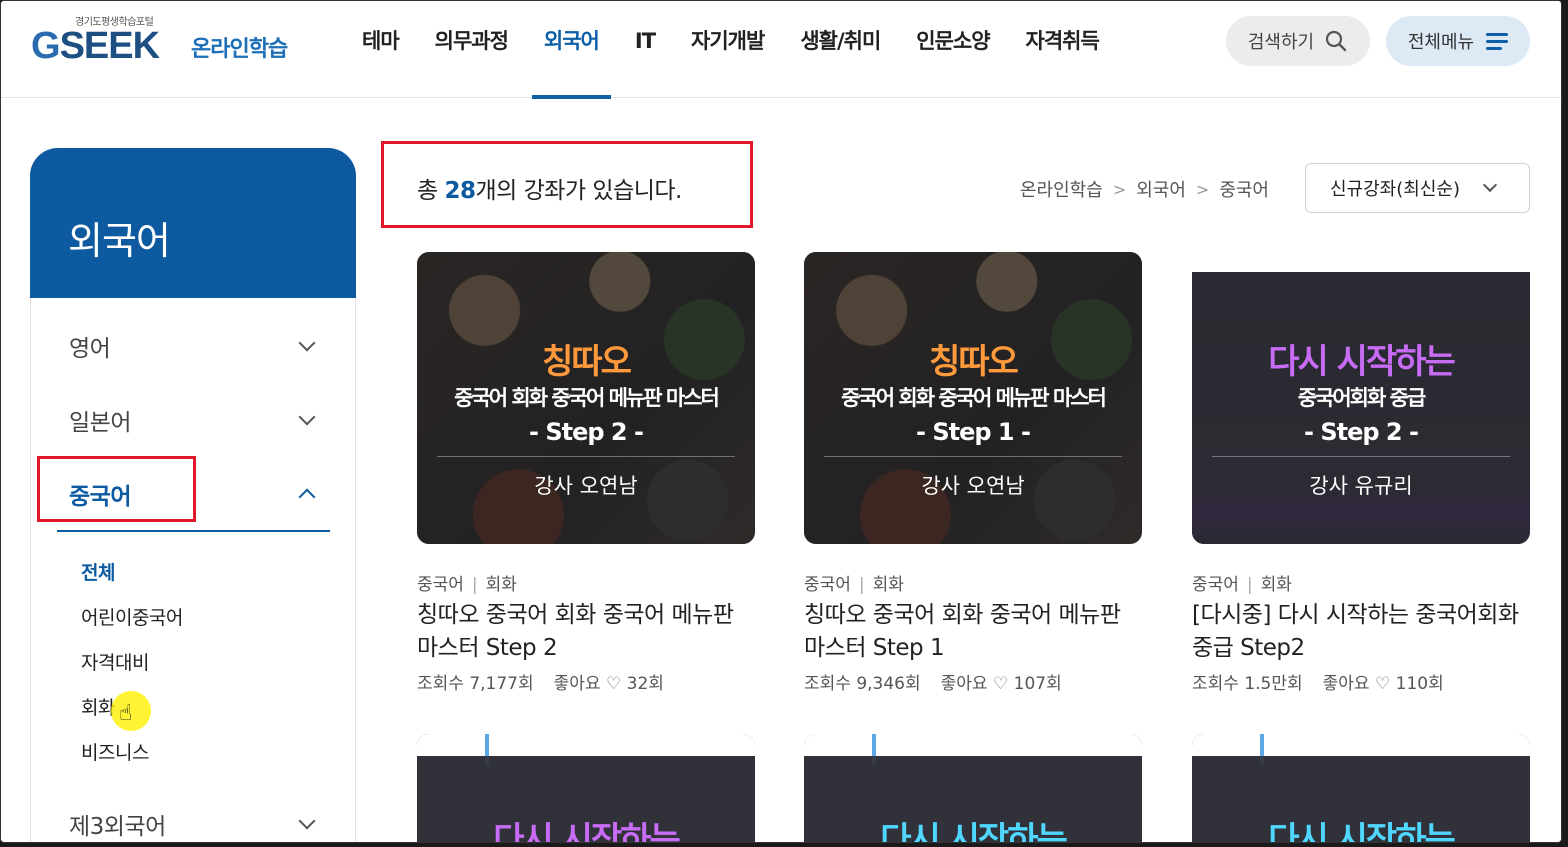  What do you see at coordinates (90, 349) in the screenshot?
I see `sidebar-item-label: 영어` at bounding box center [90, 349].